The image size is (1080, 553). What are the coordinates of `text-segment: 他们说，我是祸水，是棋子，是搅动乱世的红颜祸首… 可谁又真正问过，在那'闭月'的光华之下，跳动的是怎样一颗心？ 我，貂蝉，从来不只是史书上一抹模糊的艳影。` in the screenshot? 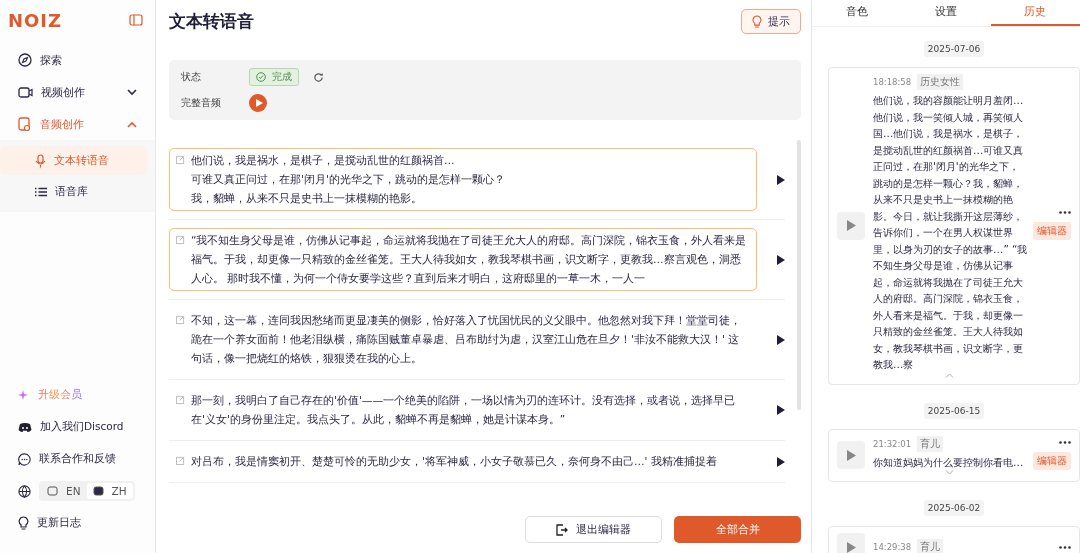 It's located at (463, 179).